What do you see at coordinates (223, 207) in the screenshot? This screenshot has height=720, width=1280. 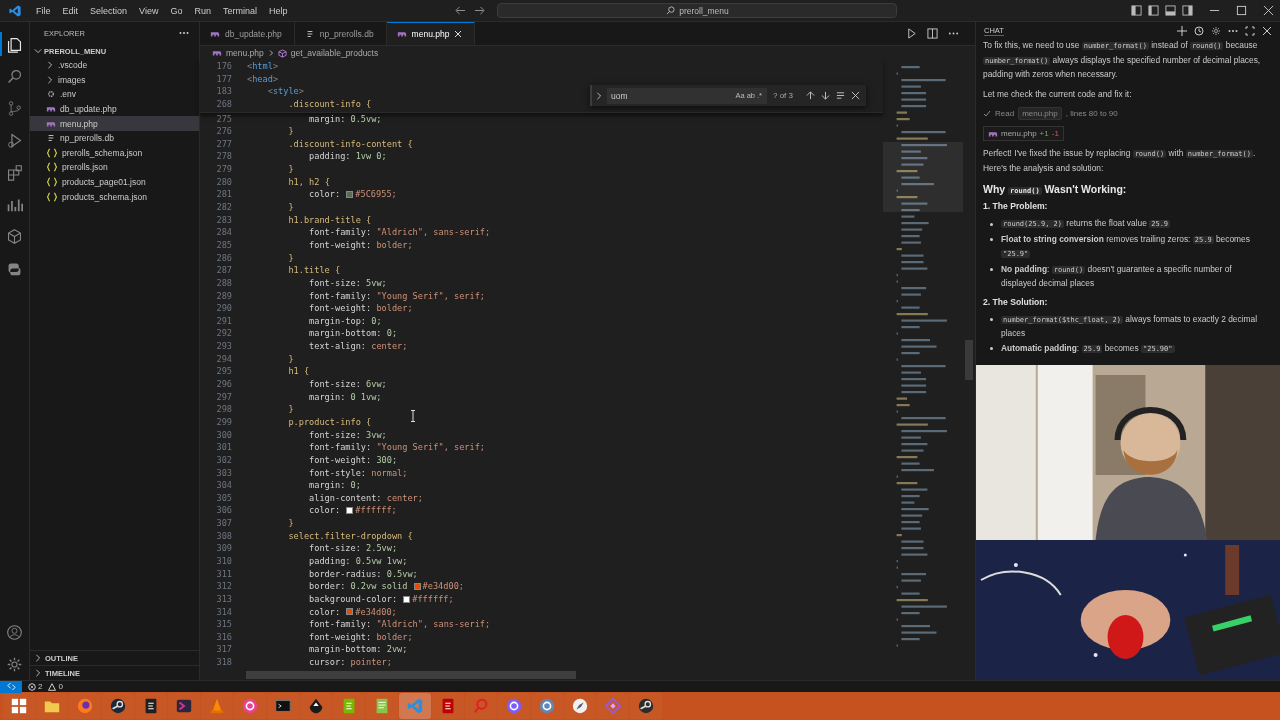 I see `line-number: 282` at bounding box center [223, 207].